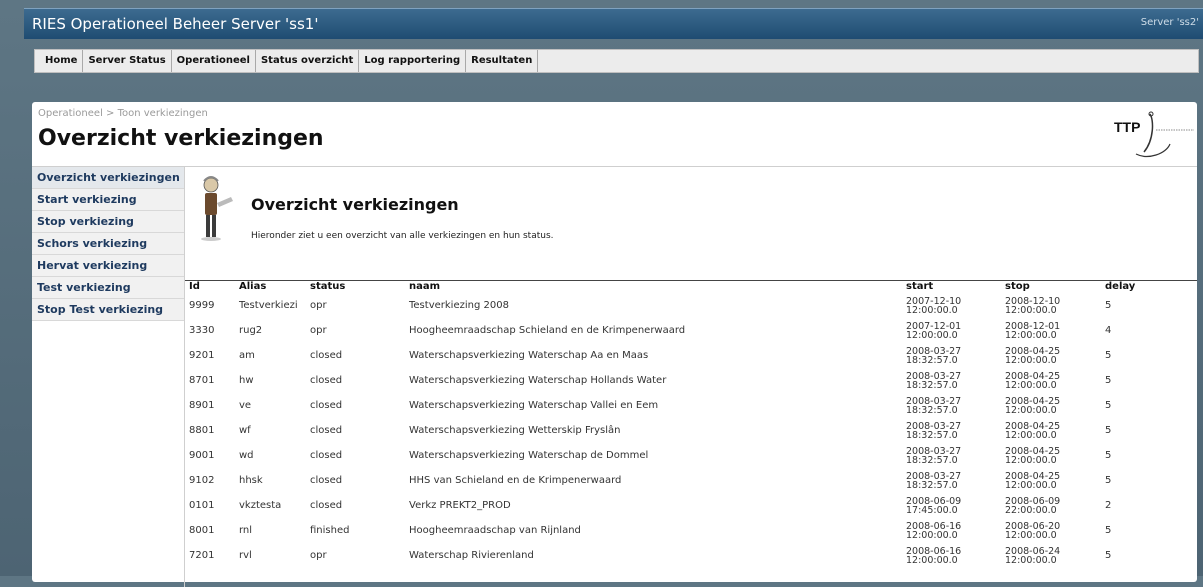 This screenshot has width=1203, height=587. I want to click on cell-id: 8001, so click(202, 530).